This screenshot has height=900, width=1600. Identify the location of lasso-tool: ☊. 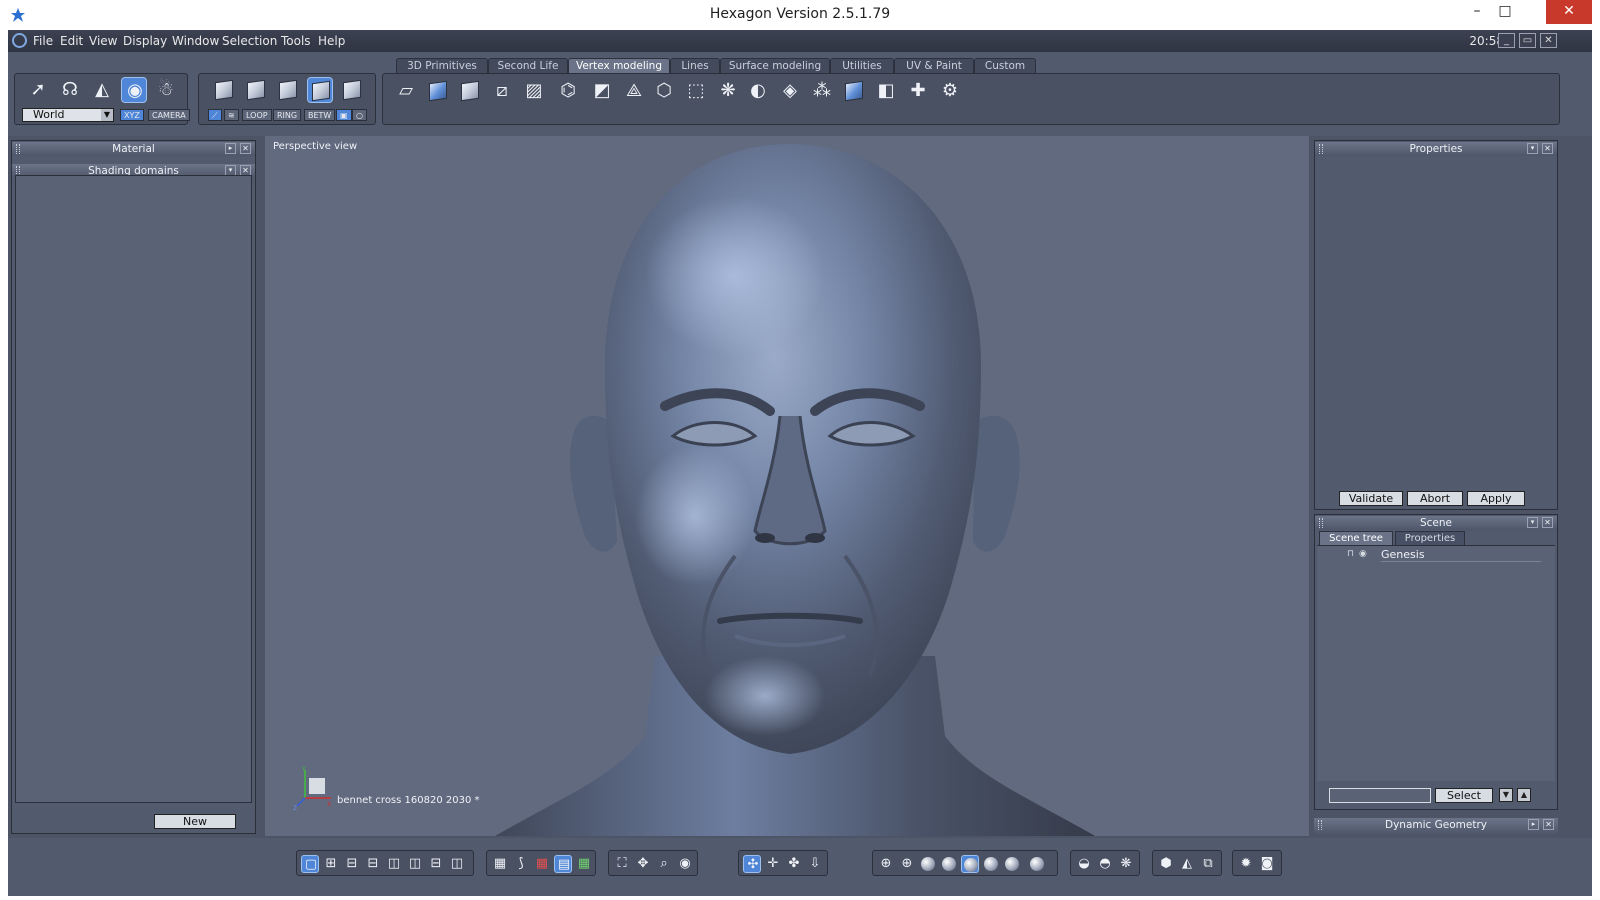
(70, 90).